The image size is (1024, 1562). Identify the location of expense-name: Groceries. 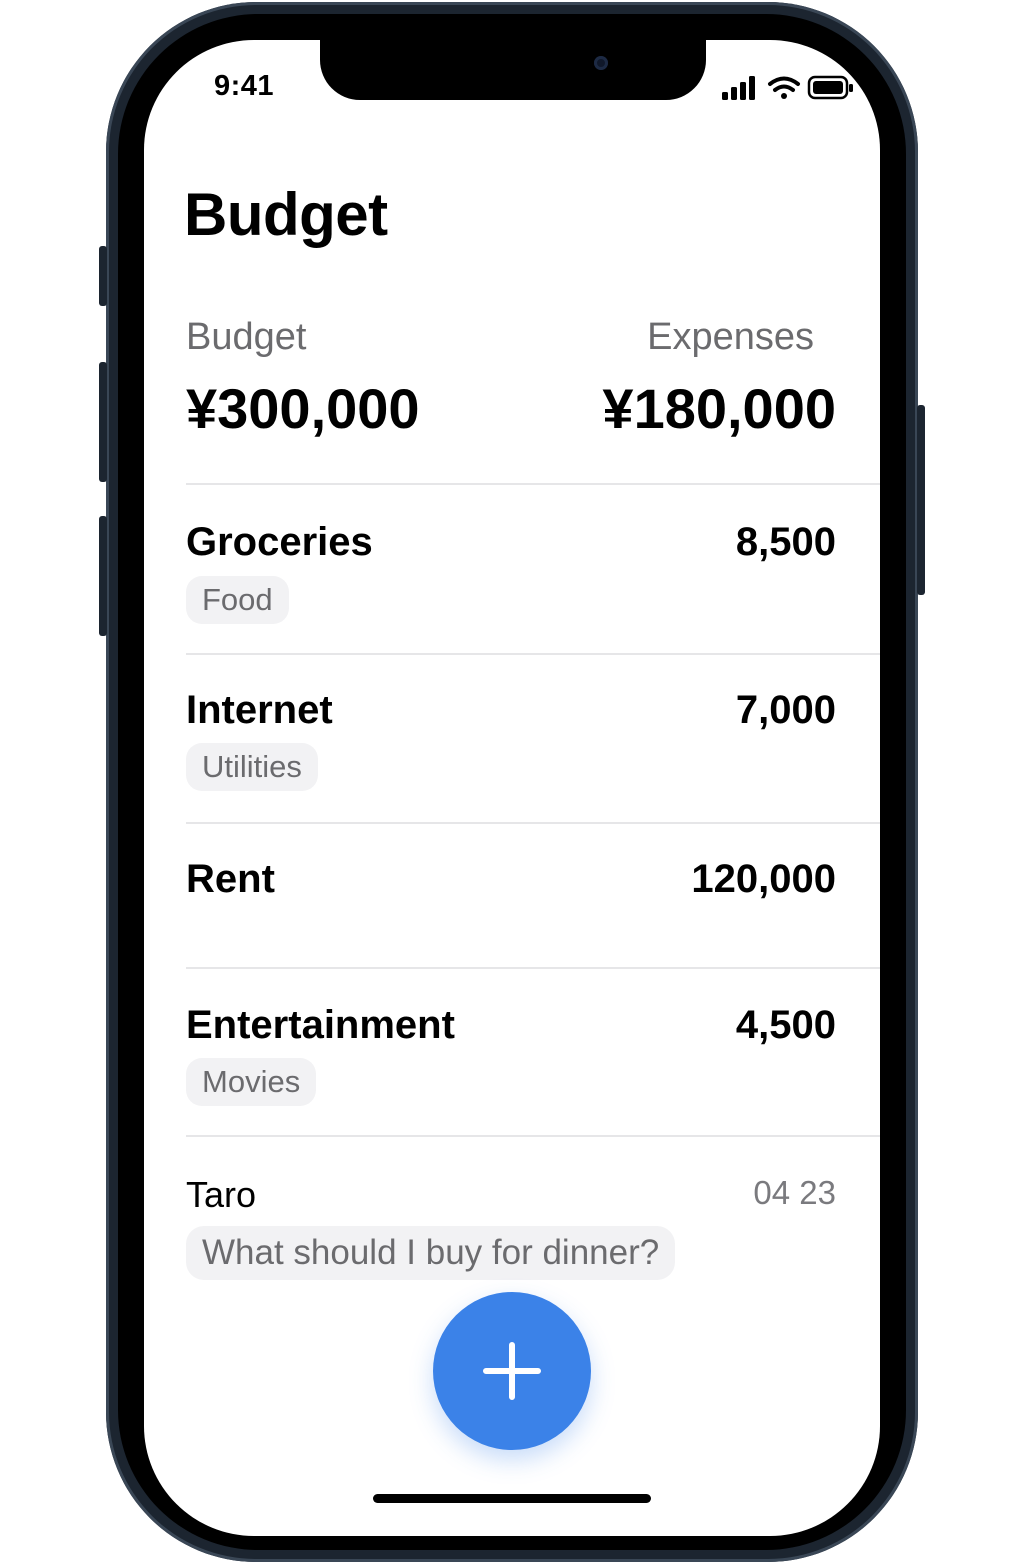
(279, 542).